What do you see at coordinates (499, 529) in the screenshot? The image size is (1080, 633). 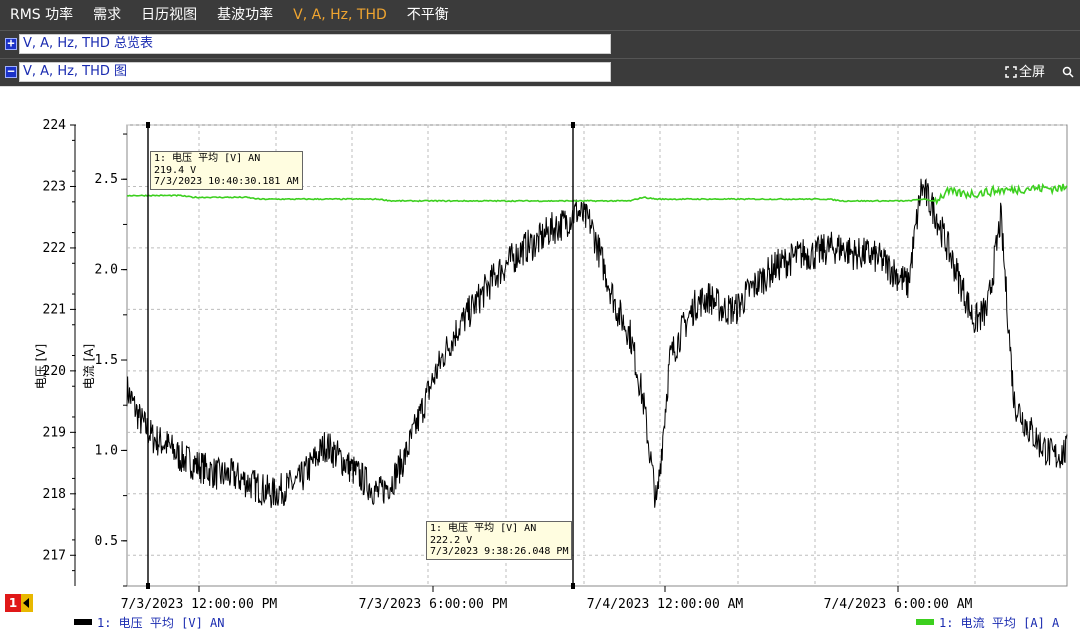 I see `cursor-2-series: 1: 电压 平均 [V] AN` at bounding box center [499, 529].